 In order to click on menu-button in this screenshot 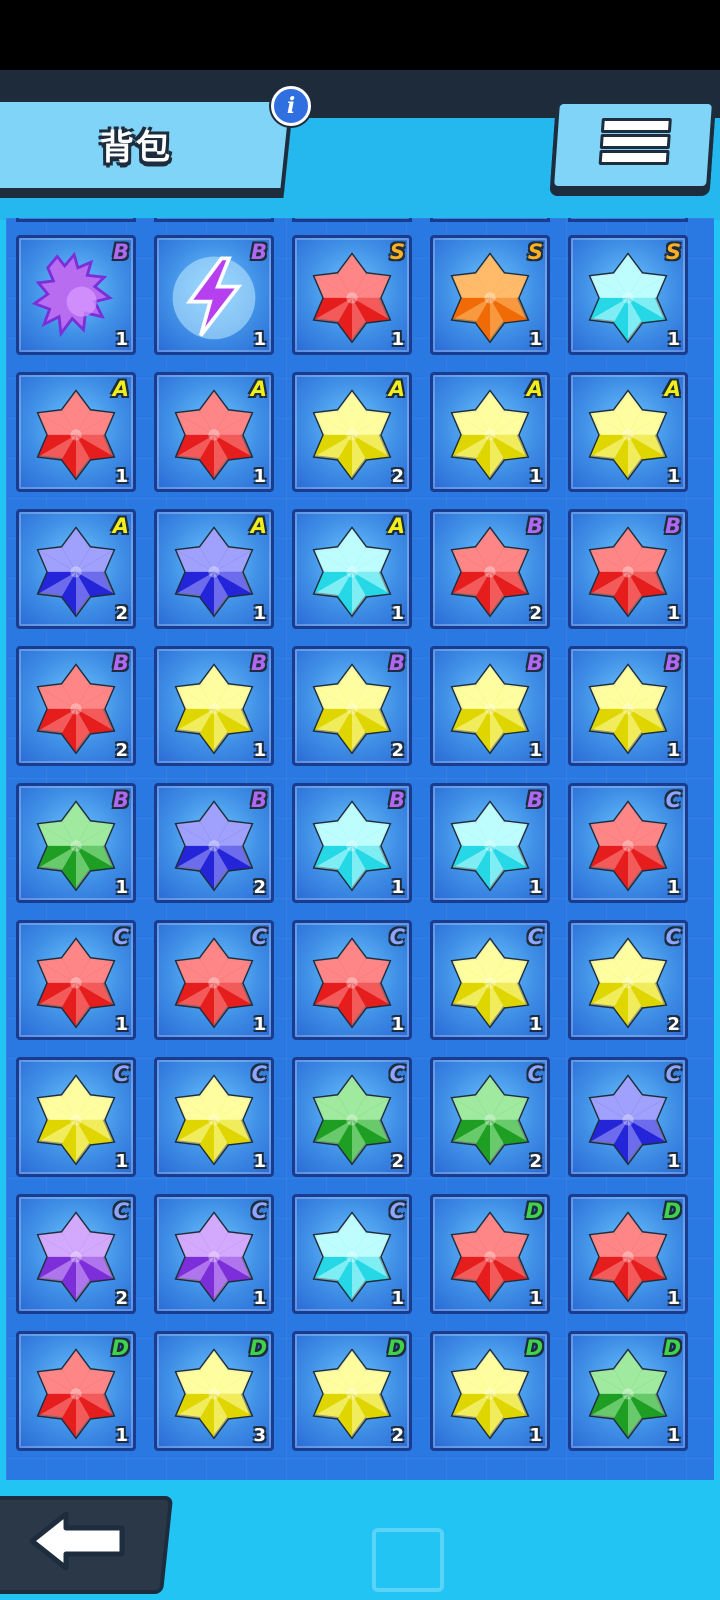, I will do `click(633, 145)`.